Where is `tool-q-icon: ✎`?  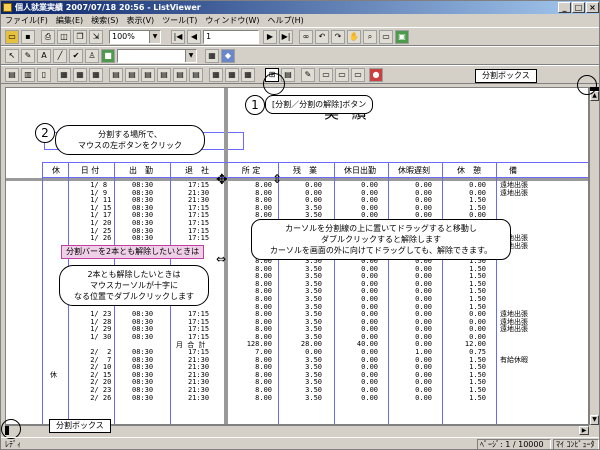 tool-q-icon: ✎ is located at coordinates (308, 75).